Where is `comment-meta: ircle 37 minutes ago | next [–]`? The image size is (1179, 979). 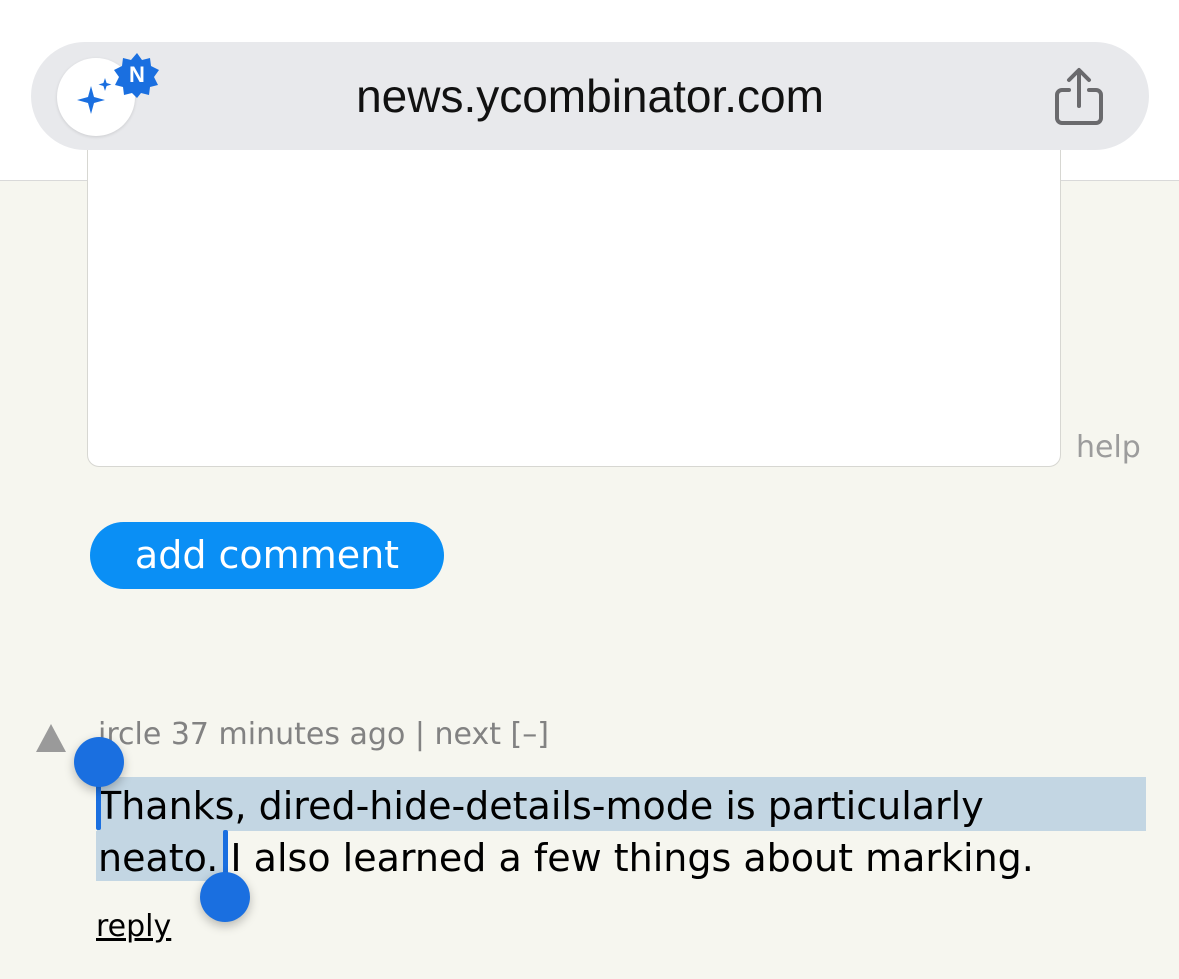 comment-meta: ircle 37 minutes ago | next [–] is located at coordinates (323, 734).